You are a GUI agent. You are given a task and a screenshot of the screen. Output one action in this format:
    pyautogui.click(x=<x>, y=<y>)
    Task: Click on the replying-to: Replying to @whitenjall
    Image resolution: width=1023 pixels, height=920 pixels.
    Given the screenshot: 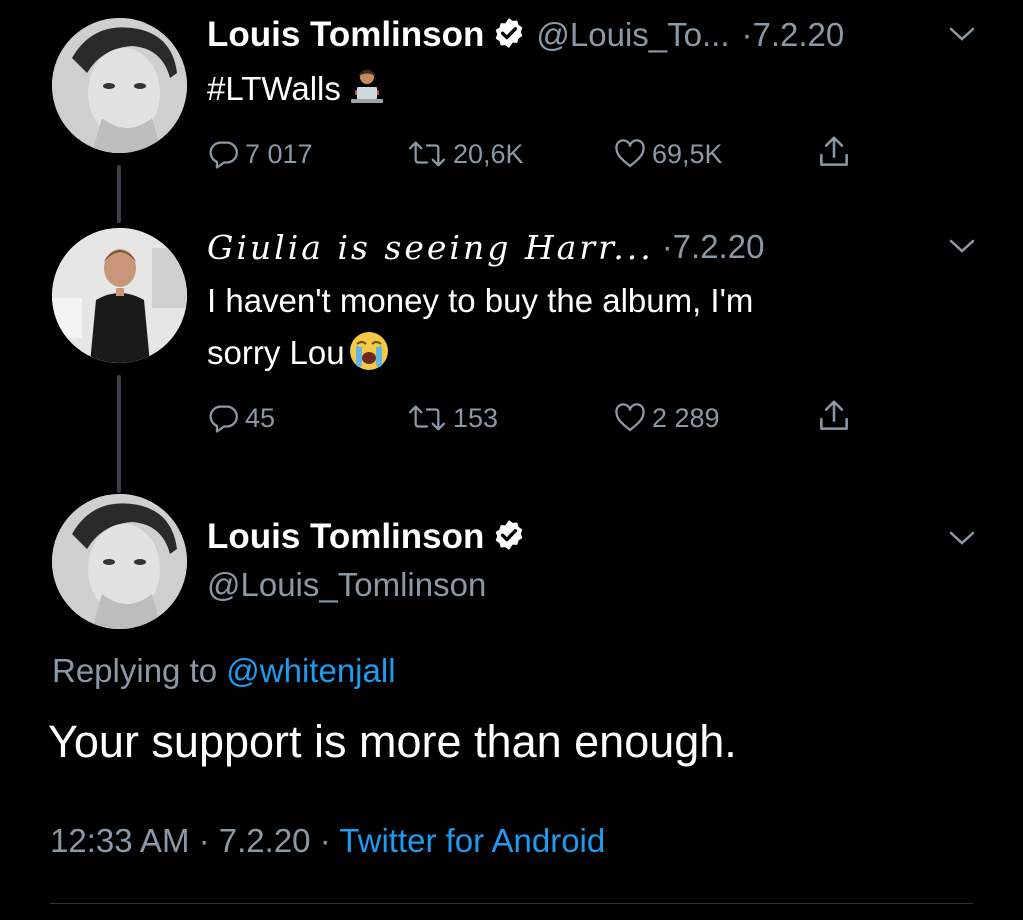 What is the action you would take?
    pyautogui.click(x=224, y=671)
    